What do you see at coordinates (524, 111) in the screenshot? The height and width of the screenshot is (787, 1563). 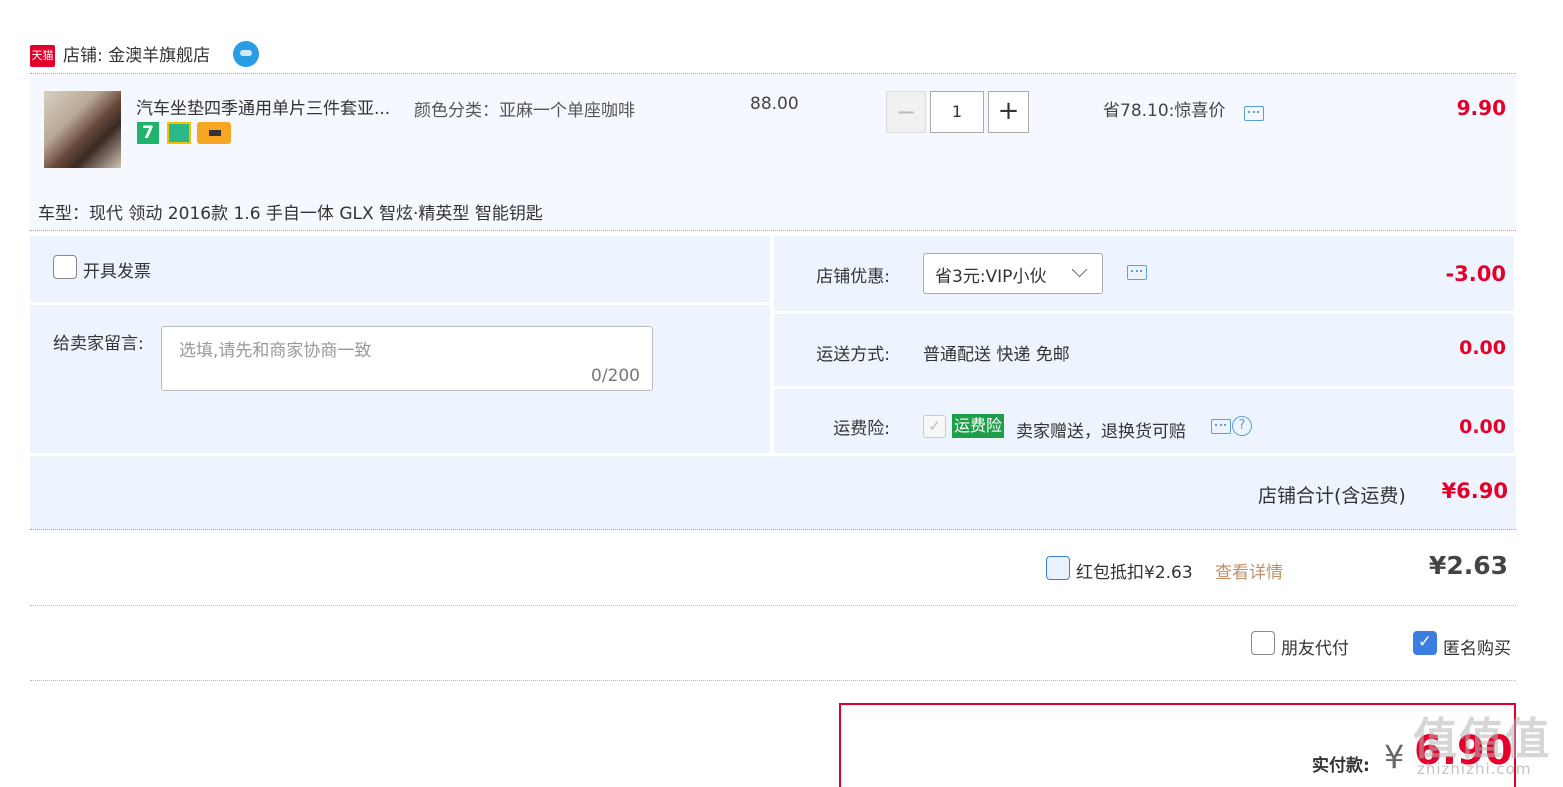 I see `product-sku: 颜色分类：亚麻一个单座咖啡` at bounding box center [524, 111].